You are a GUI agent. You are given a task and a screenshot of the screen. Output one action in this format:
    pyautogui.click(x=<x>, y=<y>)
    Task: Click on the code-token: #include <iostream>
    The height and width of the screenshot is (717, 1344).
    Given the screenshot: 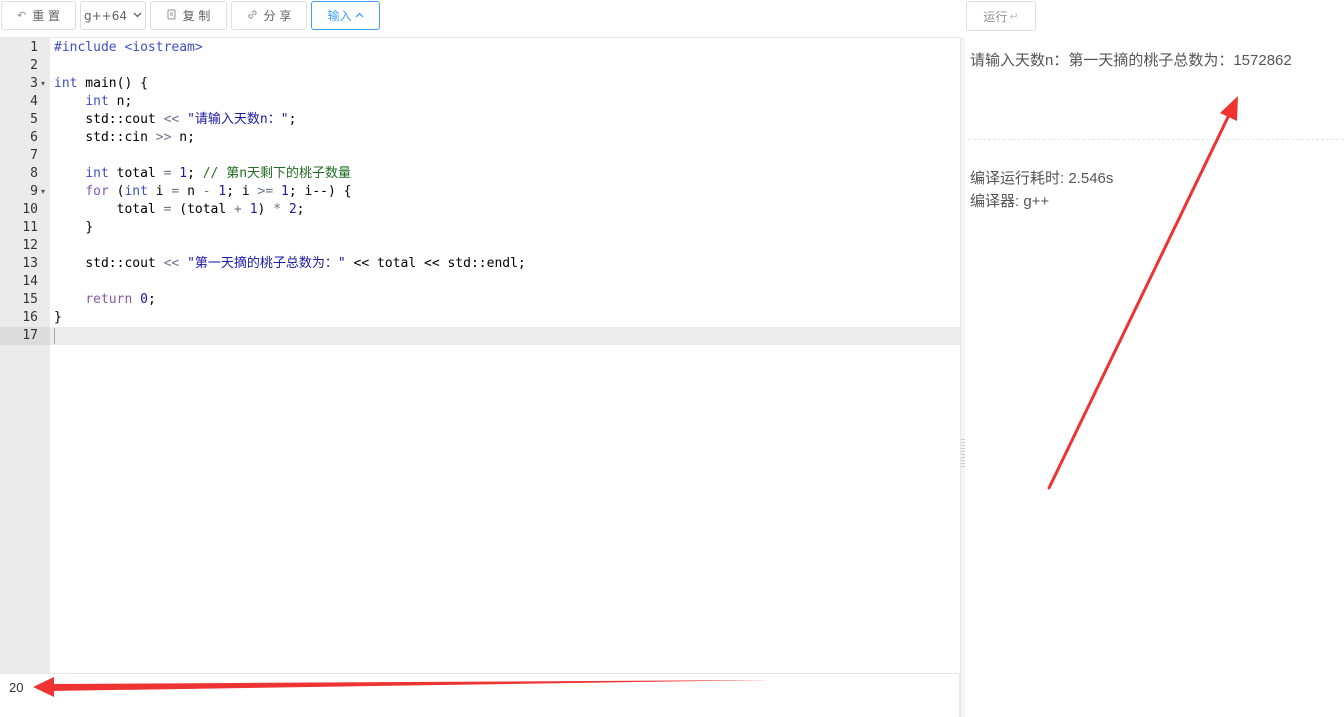 What is the action you would take?
    pyautogui.click(x=128, y=47)
    